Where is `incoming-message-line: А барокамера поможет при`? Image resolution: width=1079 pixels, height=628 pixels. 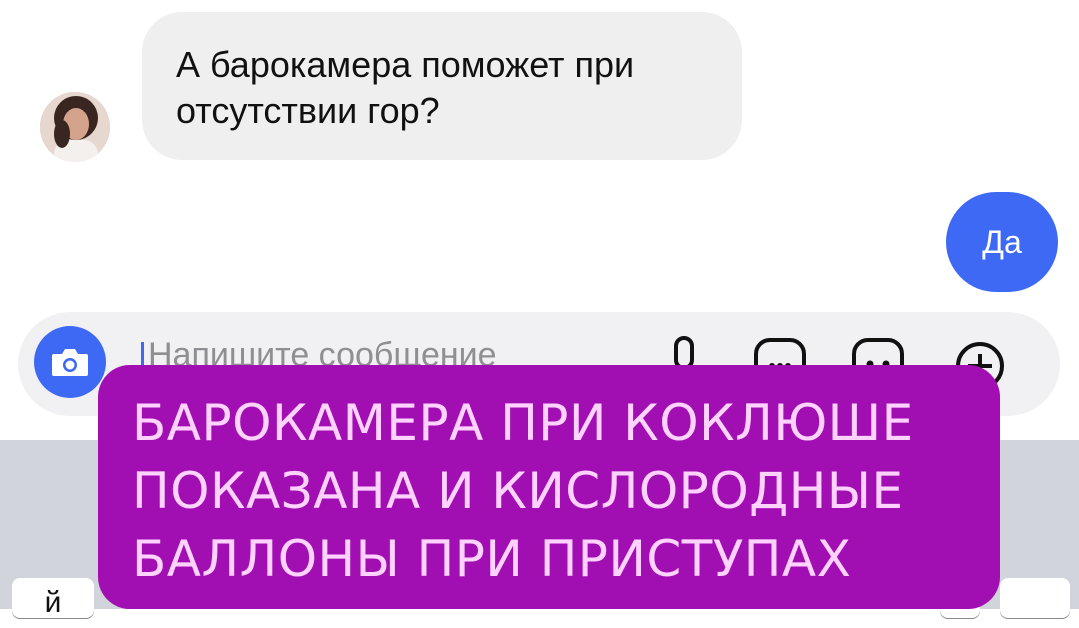
incoming-message-line: А барокамера поможет при is located at coordinates (405, 64).